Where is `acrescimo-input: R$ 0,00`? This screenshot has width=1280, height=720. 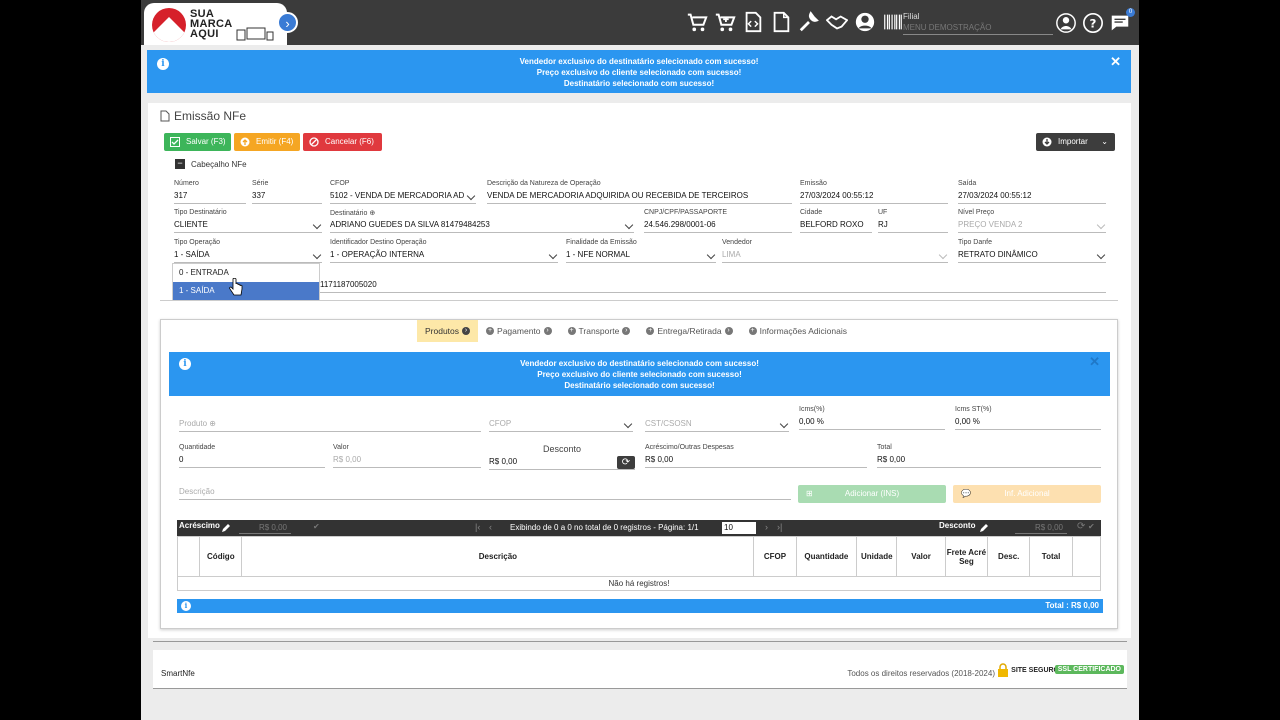
acrescimo-input: R$ 0,00 is located at coordinates (756, 461).